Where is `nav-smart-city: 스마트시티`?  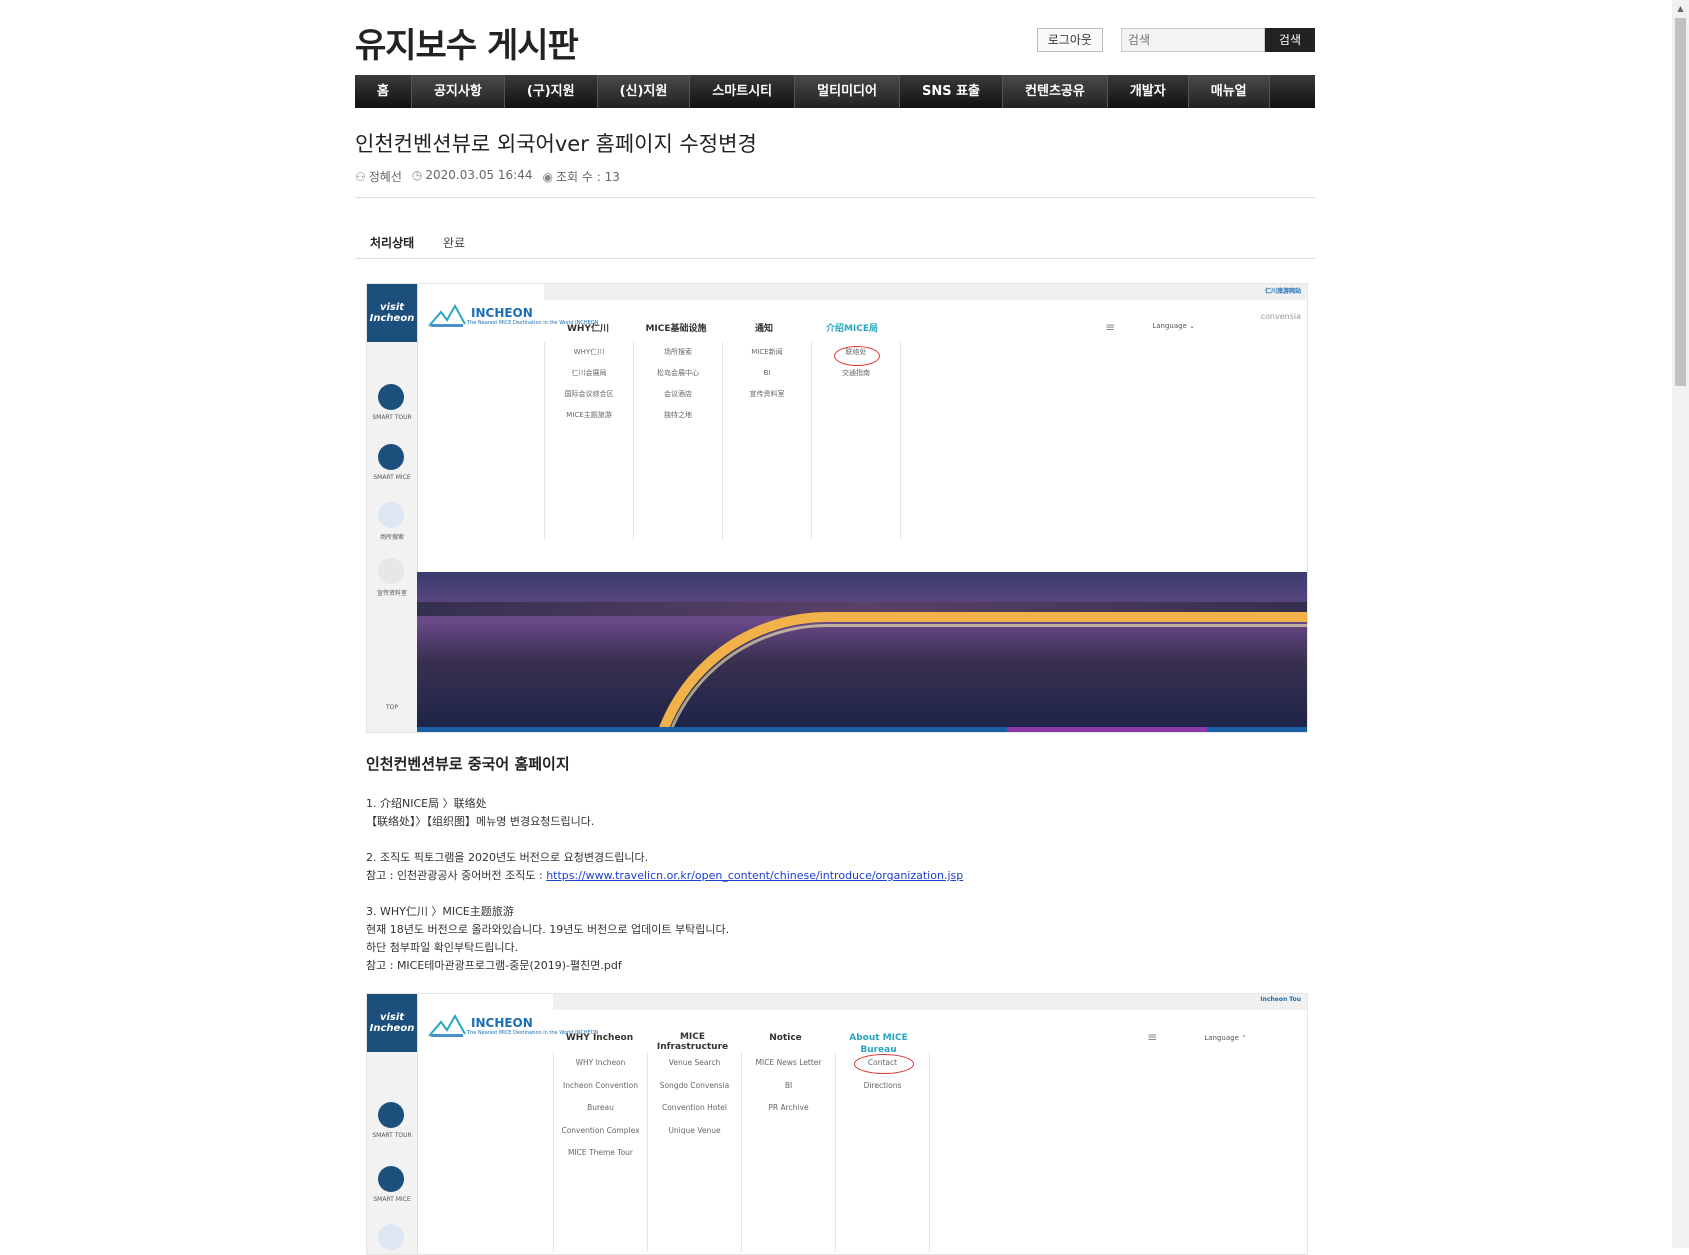
nav-smart-city: 스마트시티 is located at coordinates (743, 91).